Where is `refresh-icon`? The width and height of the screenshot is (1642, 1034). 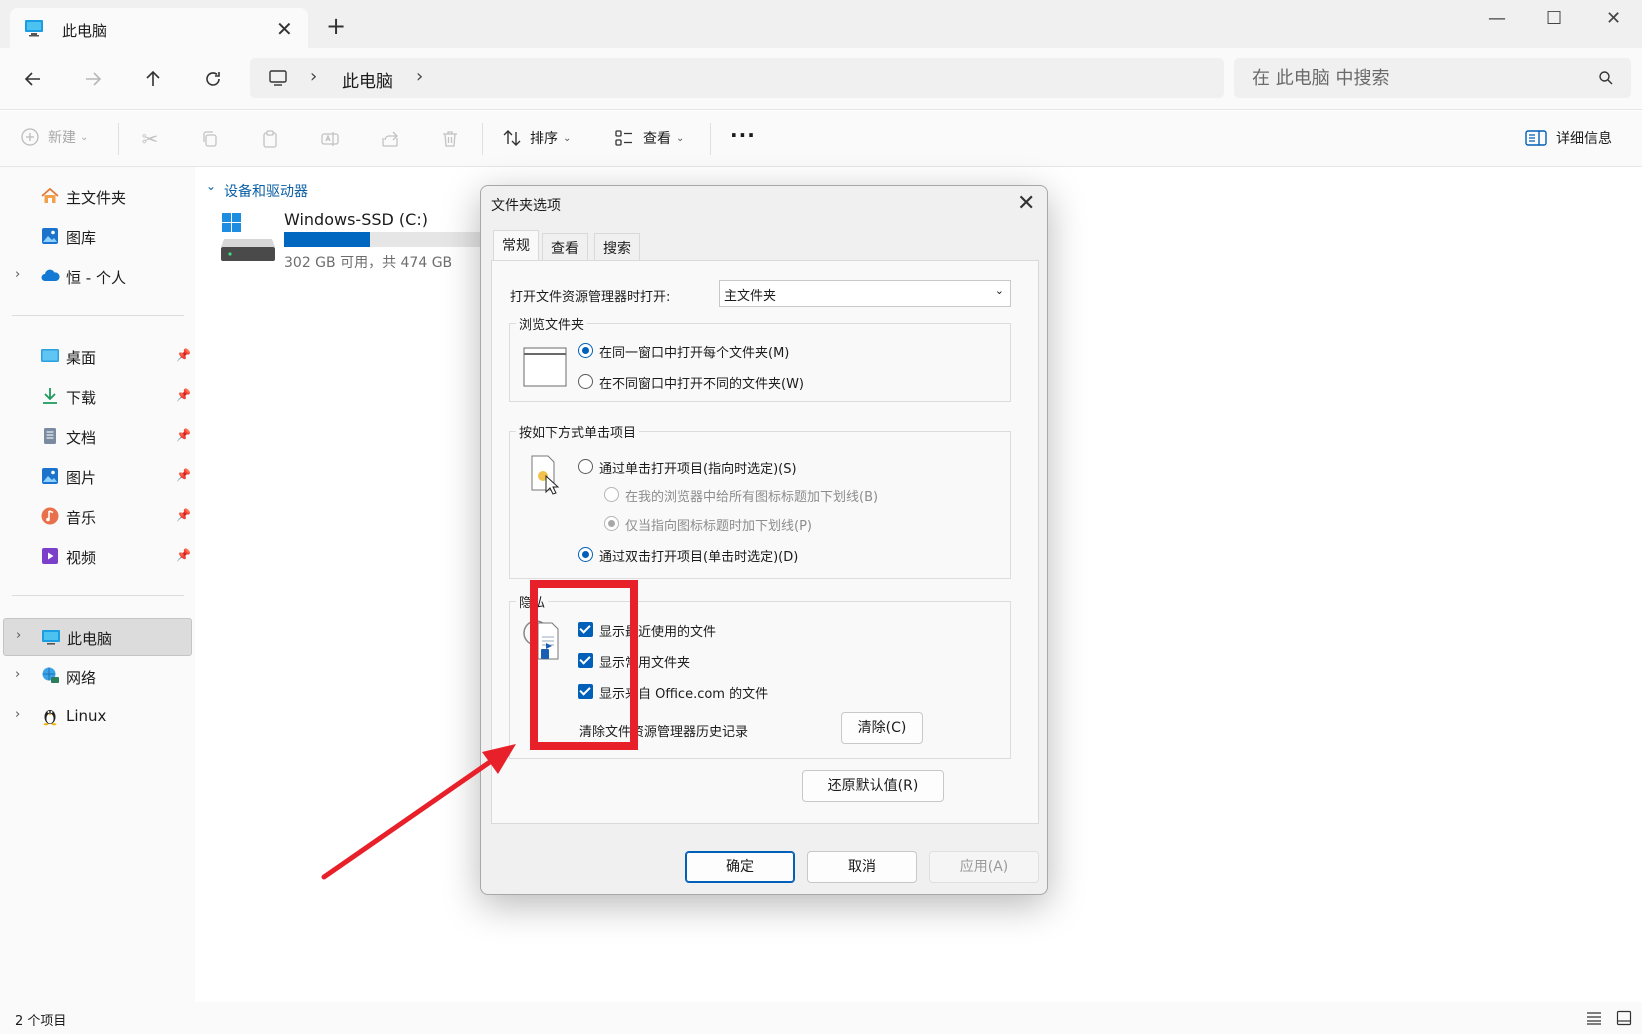 refresh-icon is located at coordinates (213, 79).